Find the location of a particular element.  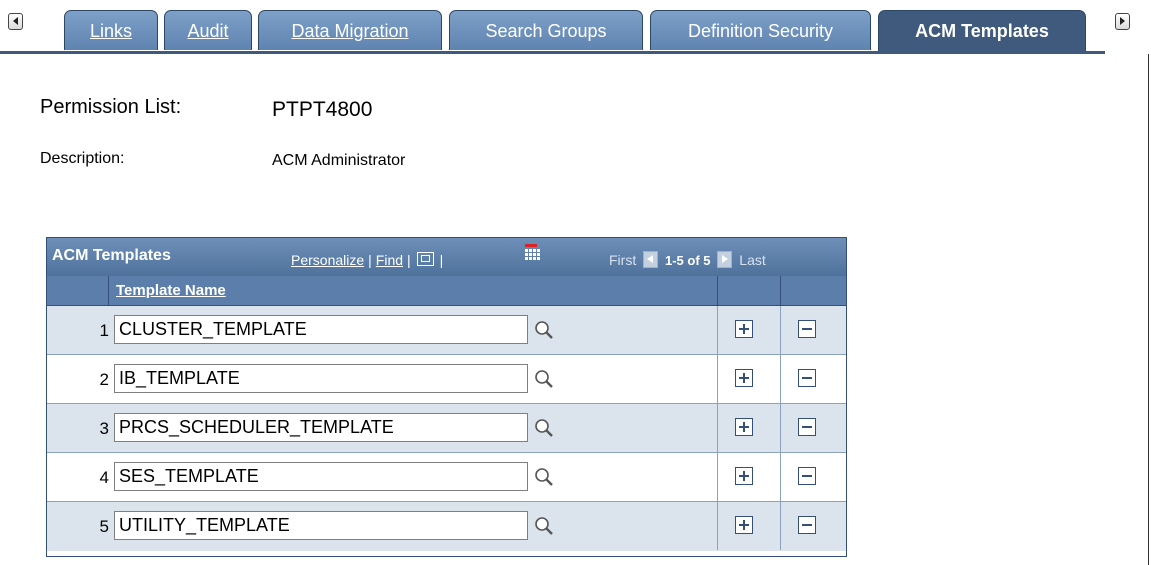

rownum-header is located at coordinates (78, 291).